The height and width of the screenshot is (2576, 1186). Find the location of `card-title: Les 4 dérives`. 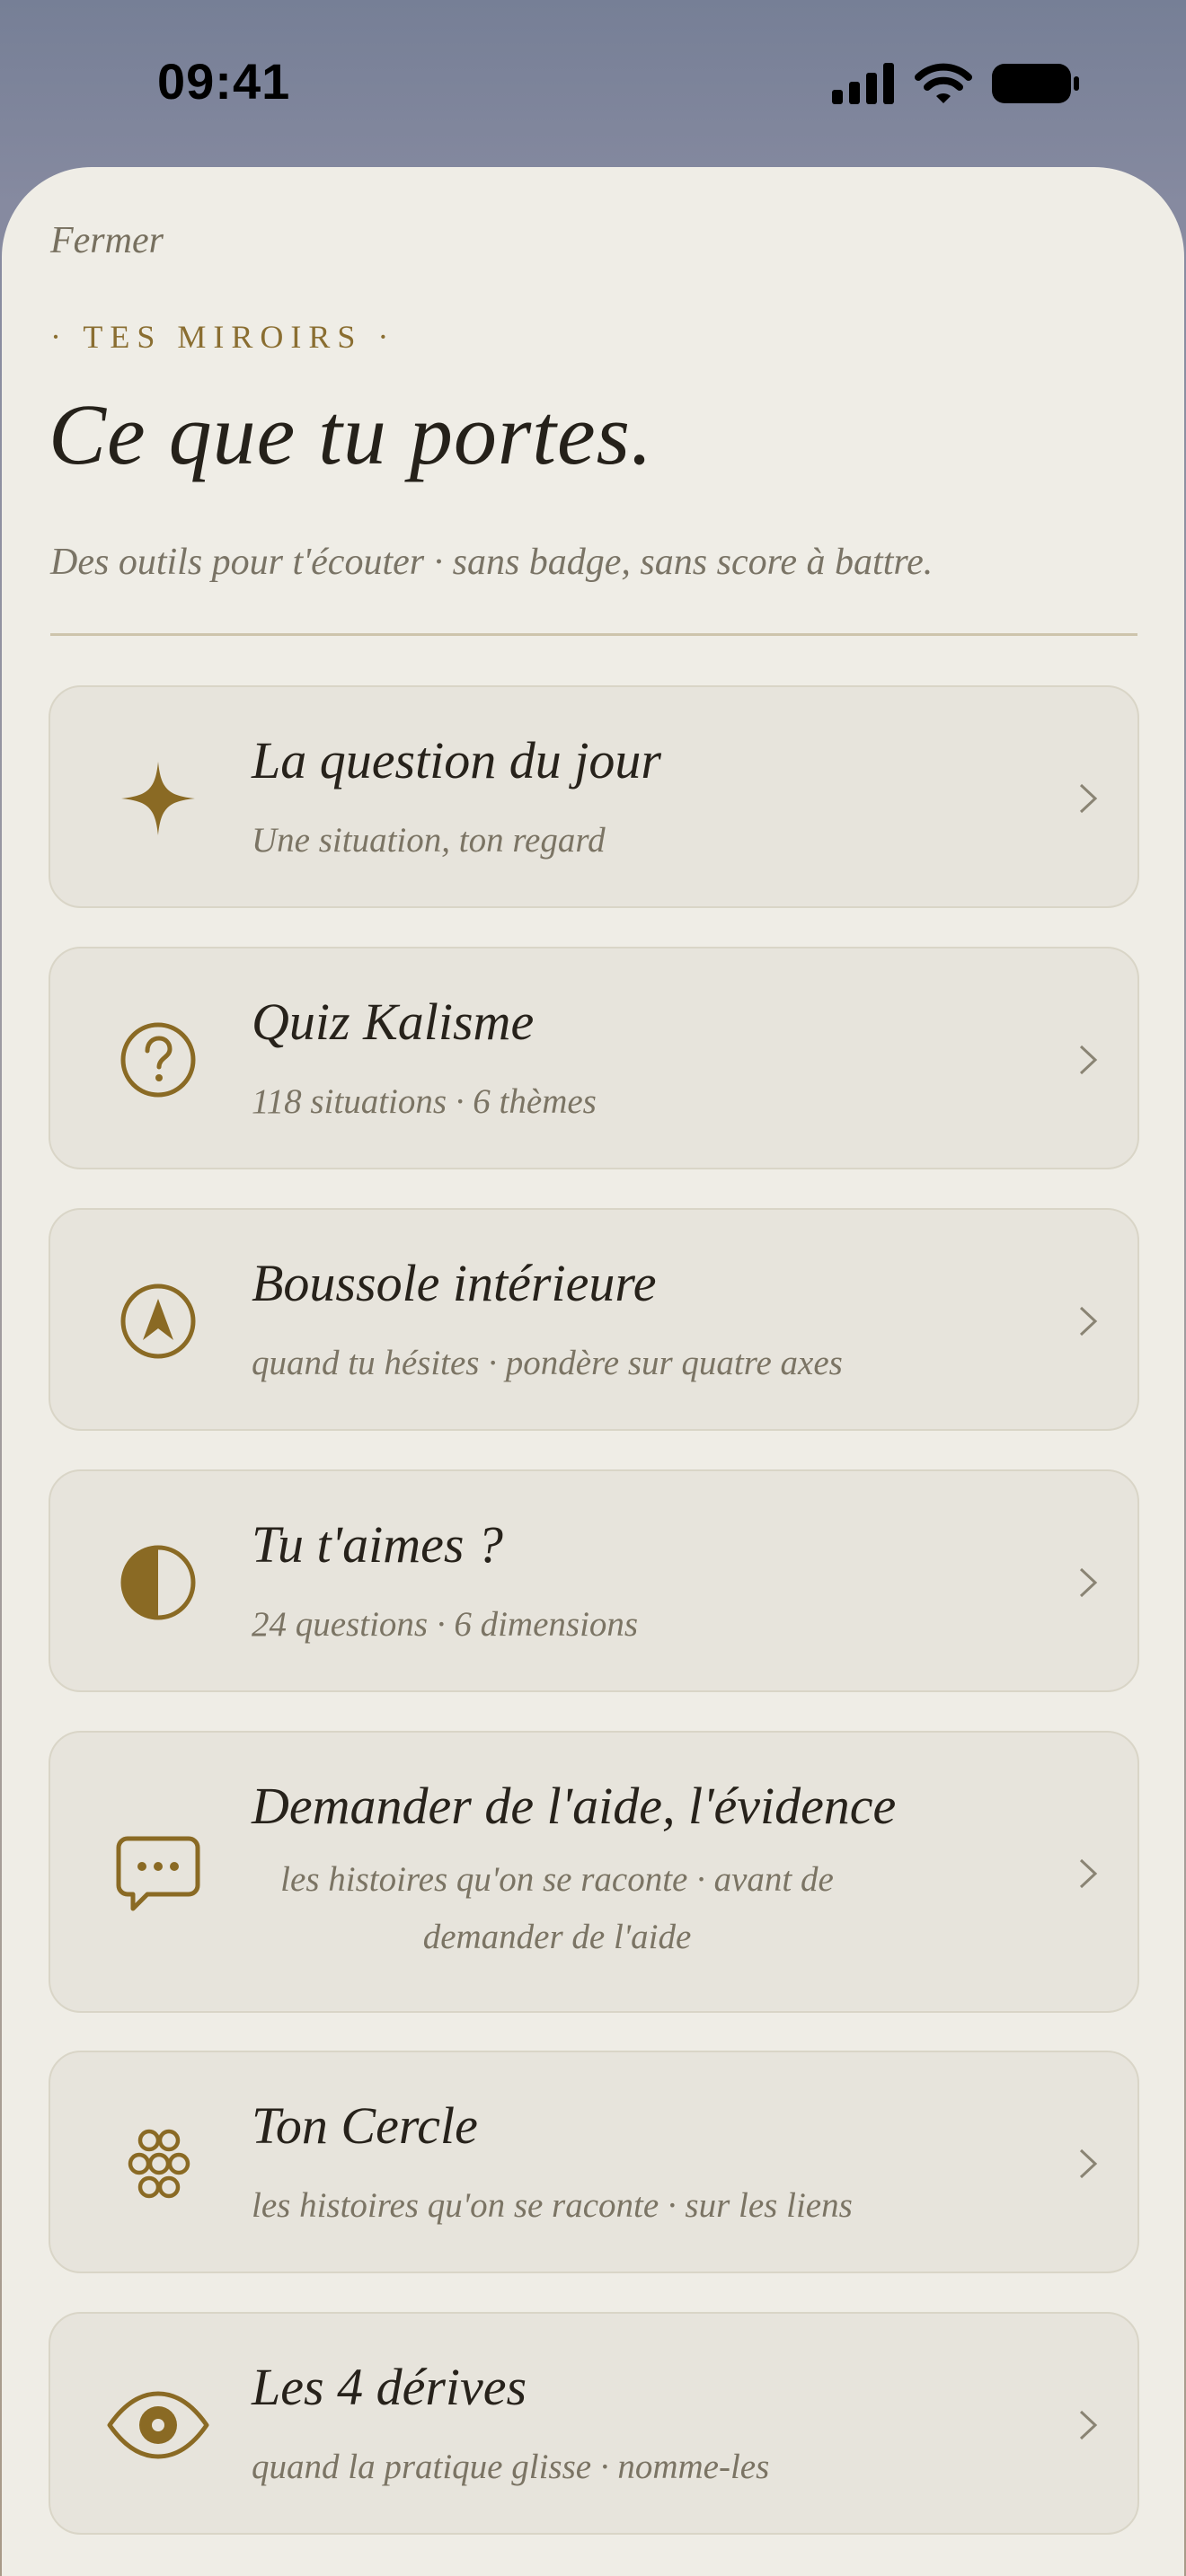

card-title: Les 4 dérives is located at coordinates (389, 2387).